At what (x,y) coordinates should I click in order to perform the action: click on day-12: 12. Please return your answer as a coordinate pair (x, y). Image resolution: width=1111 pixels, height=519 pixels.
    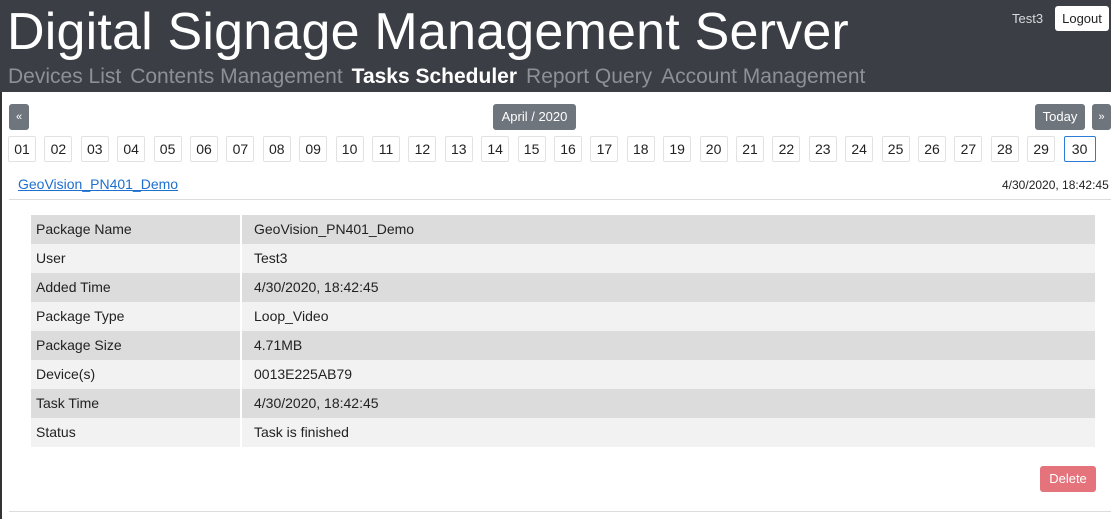
    Looking at the image, I should click on (422, 149).